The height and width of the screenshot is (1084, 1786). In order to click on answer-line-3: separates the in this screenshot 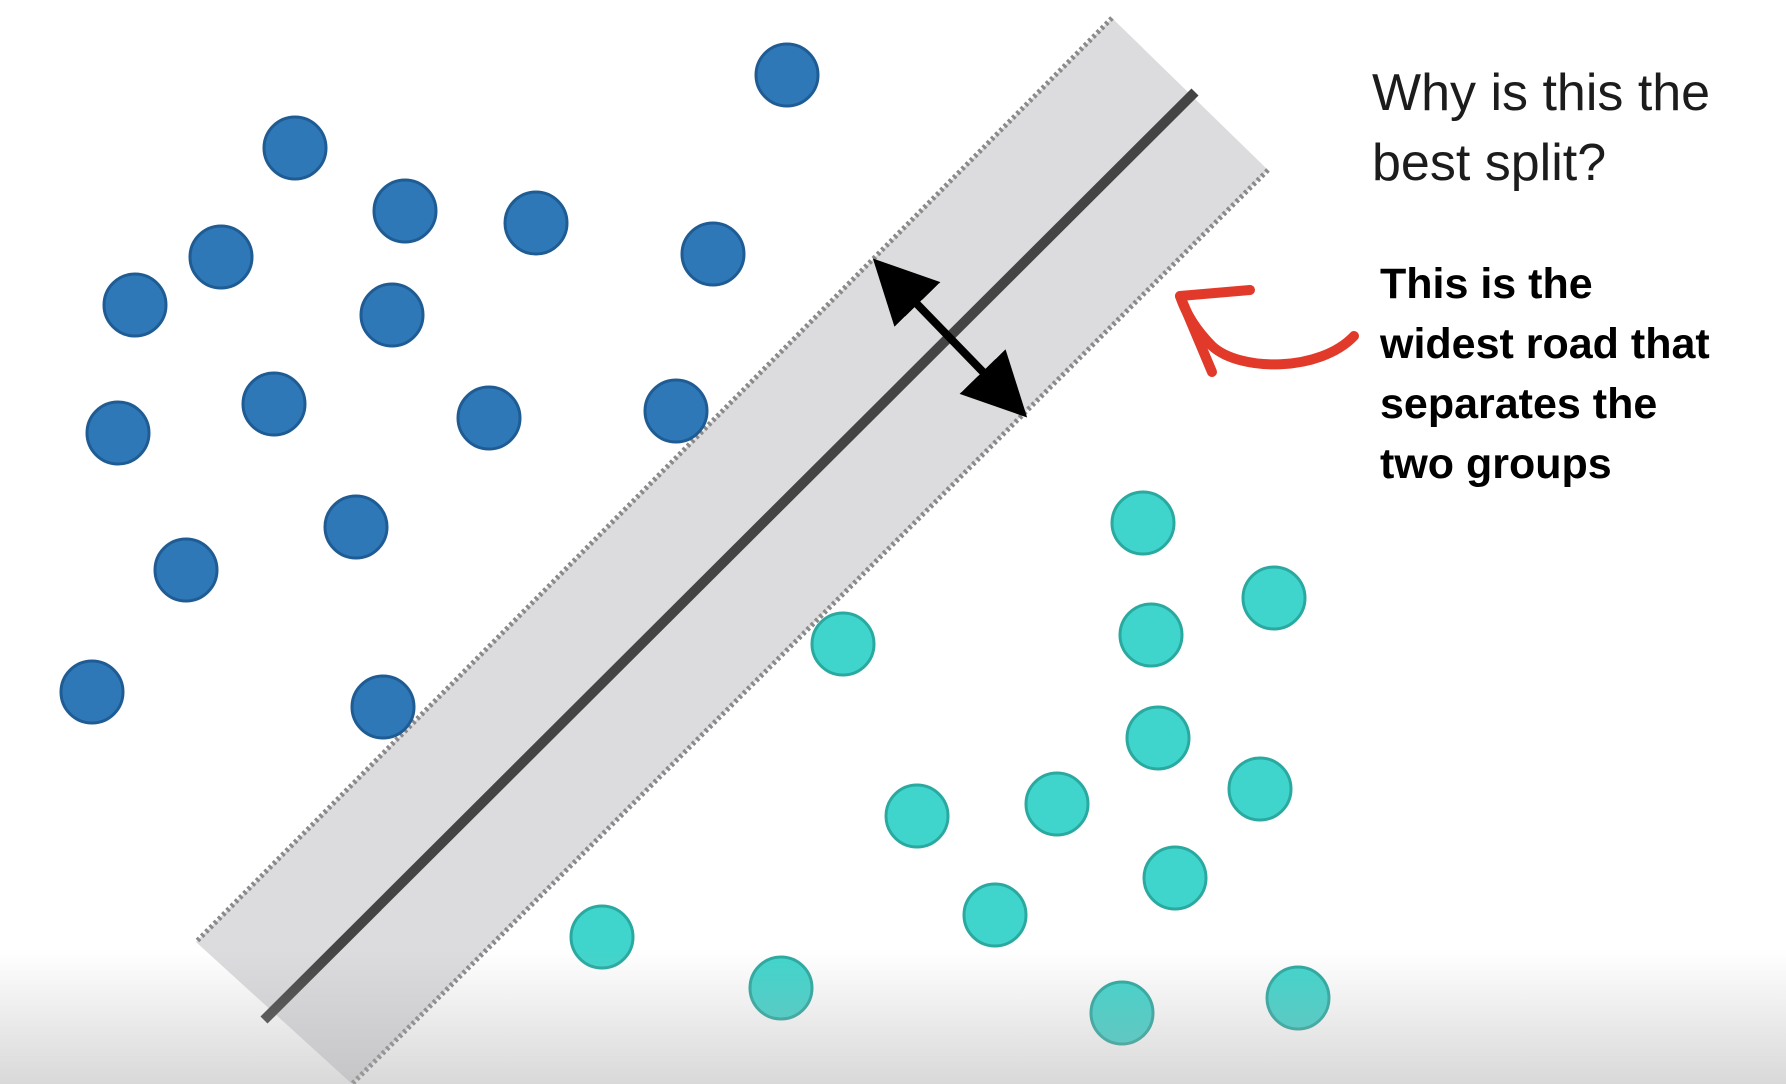, I will do `click(1519, 404)`.